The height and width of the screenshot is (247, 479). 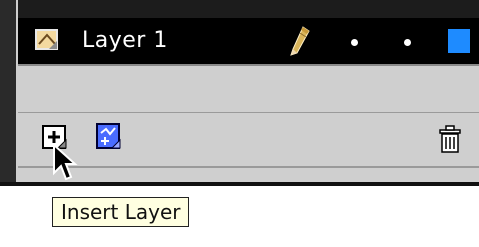 I want to click on layer-outline-color-swatch, so click(x=459, y=41).